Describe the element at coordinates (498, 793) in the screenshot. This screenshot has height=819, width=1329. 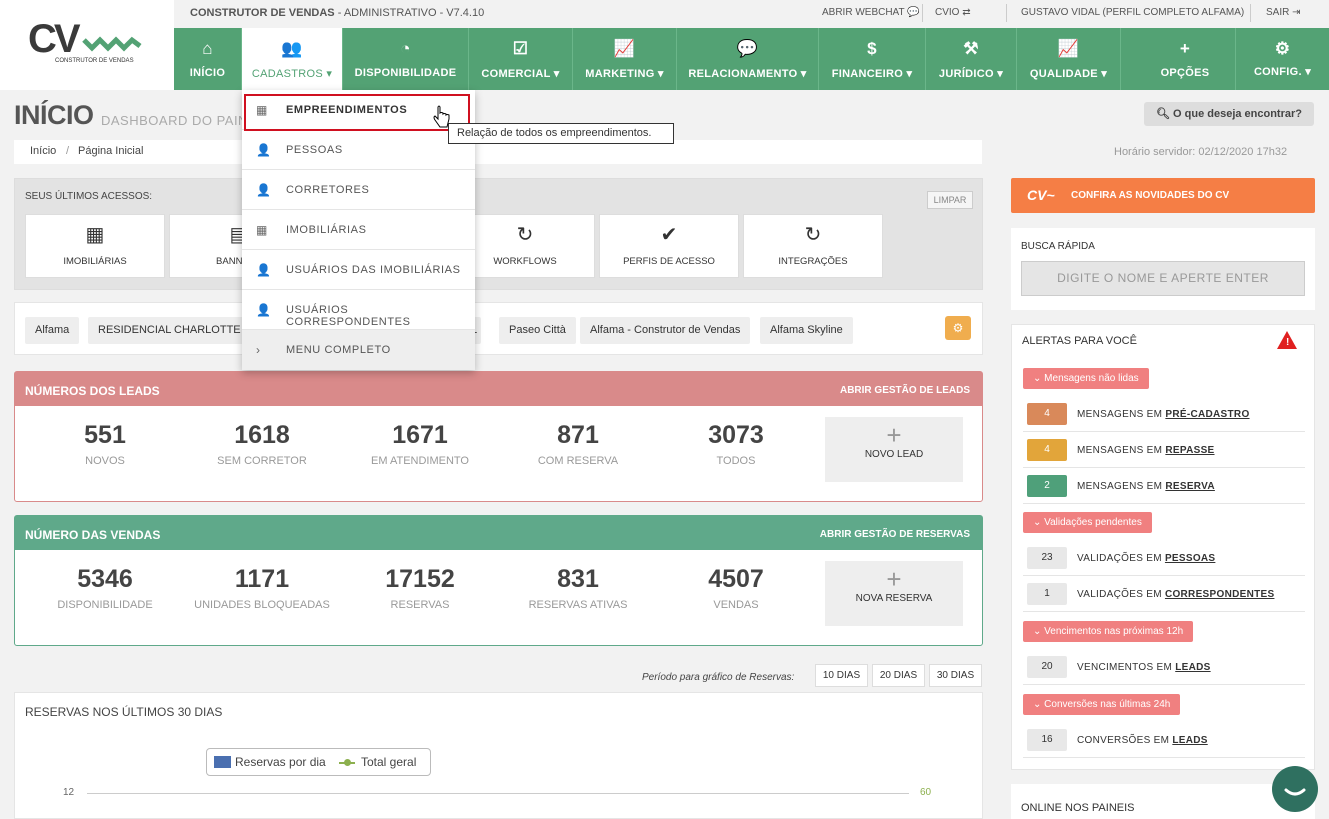
I see `grid-line` at that location.